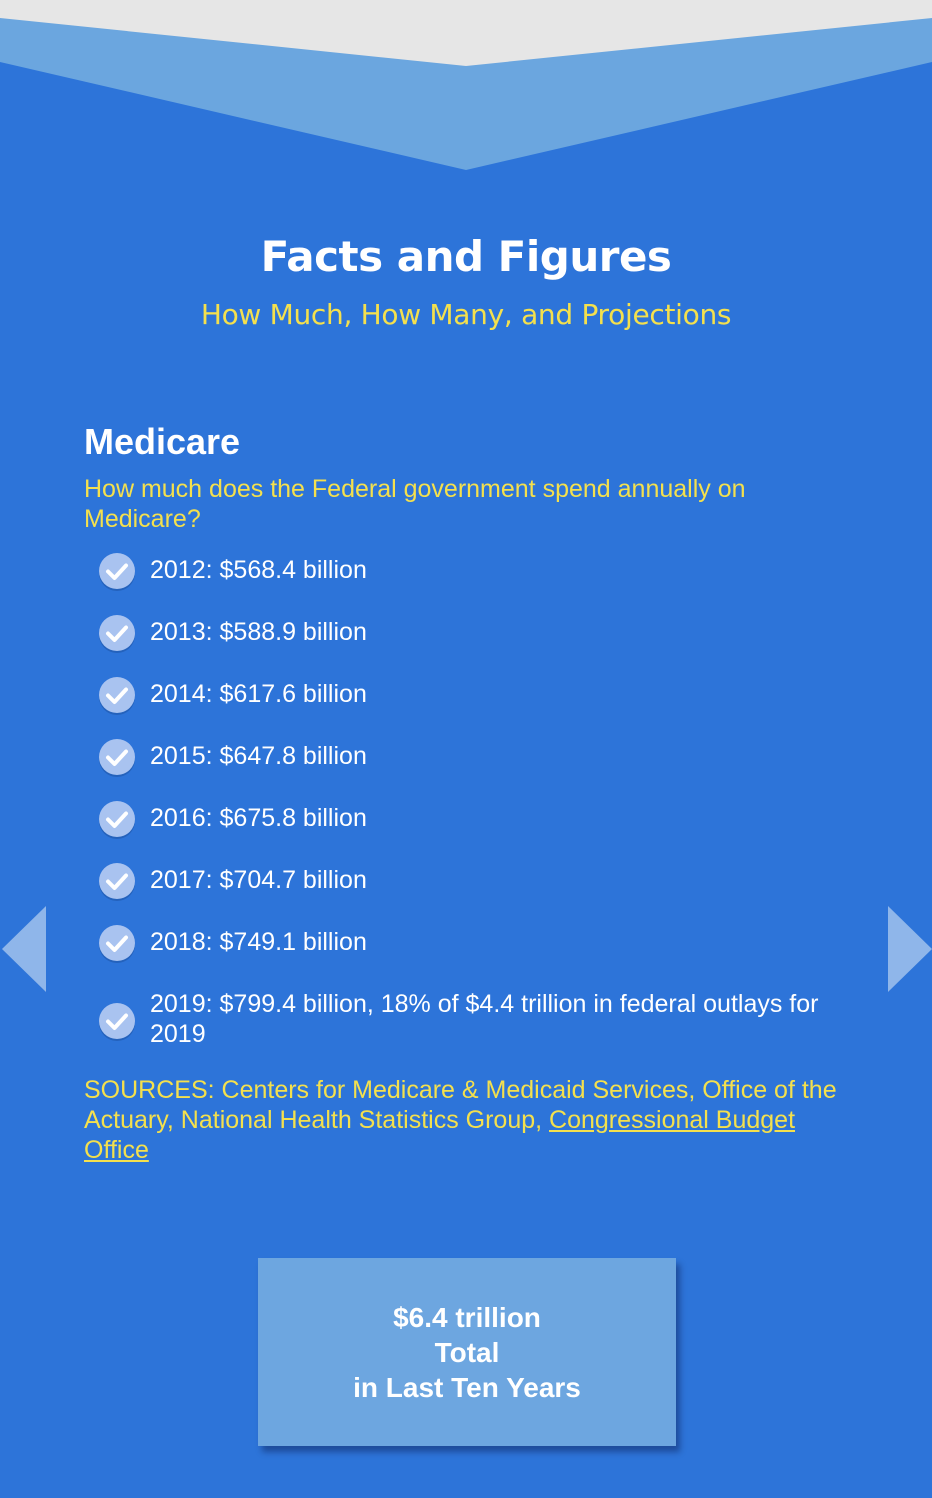  I want to click on arrow-right-icon, so click(910, 949).